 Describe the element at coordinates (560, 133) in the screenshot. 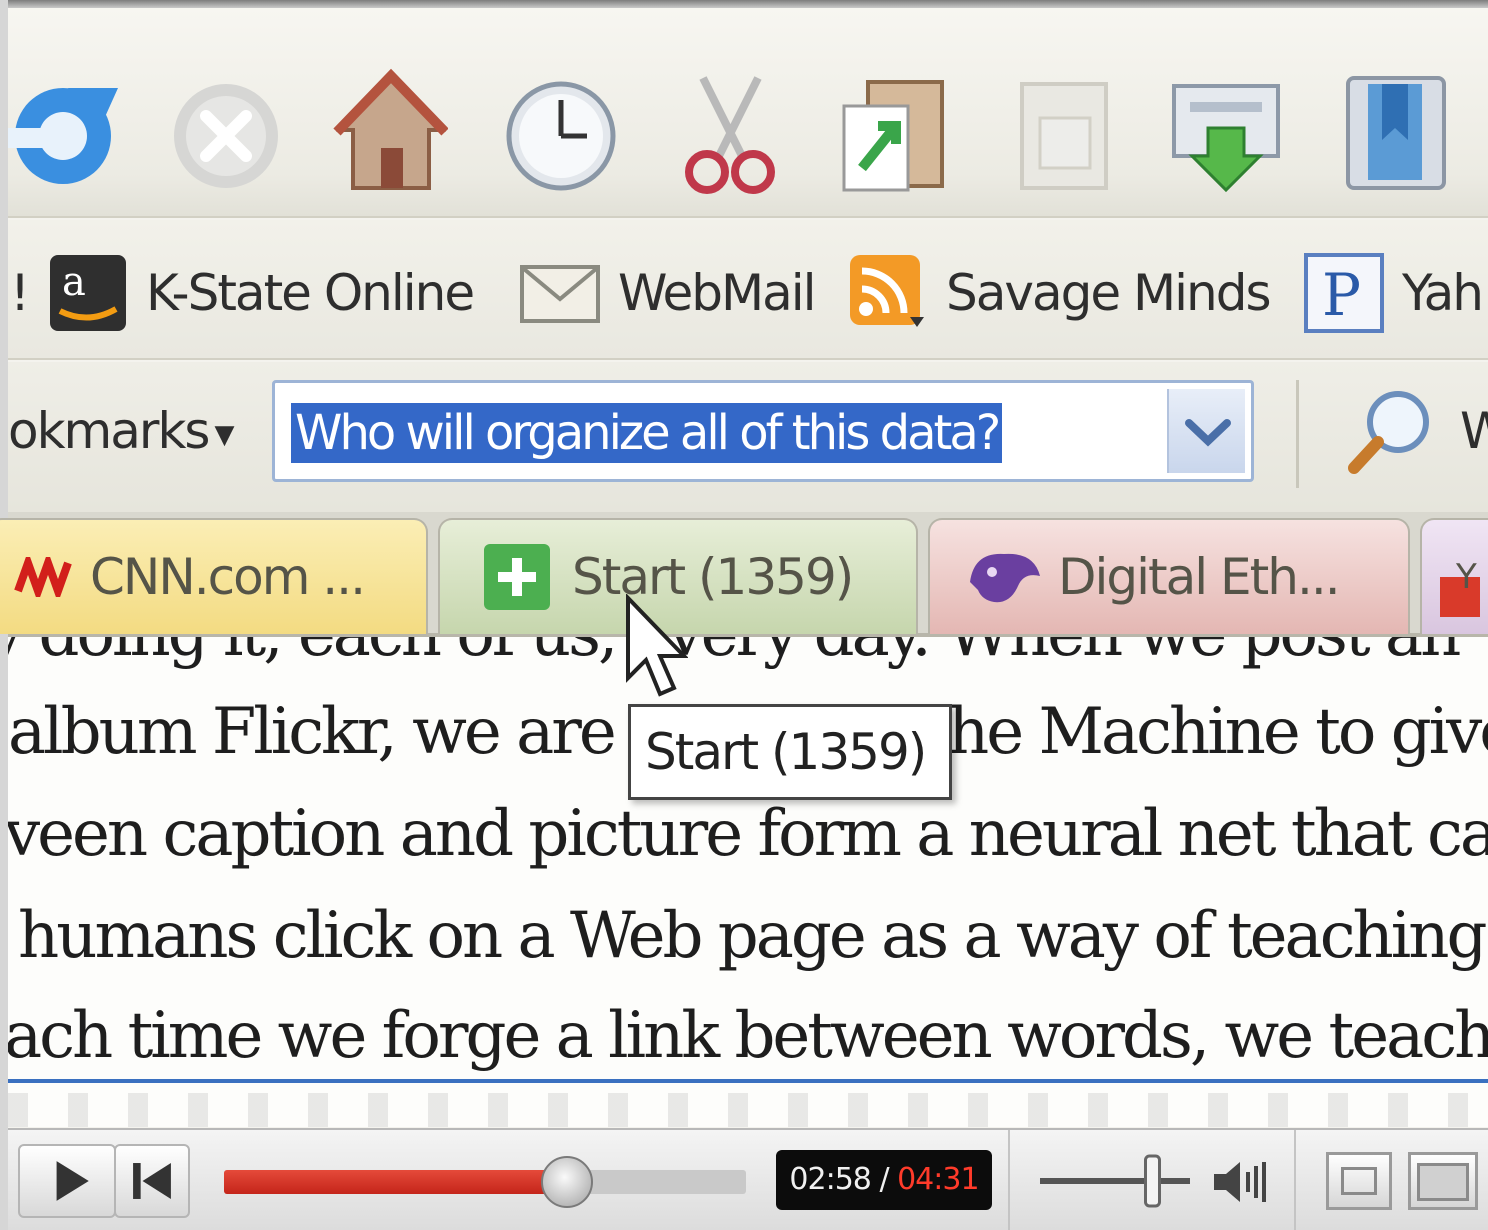

I see `history-icon` at that location.